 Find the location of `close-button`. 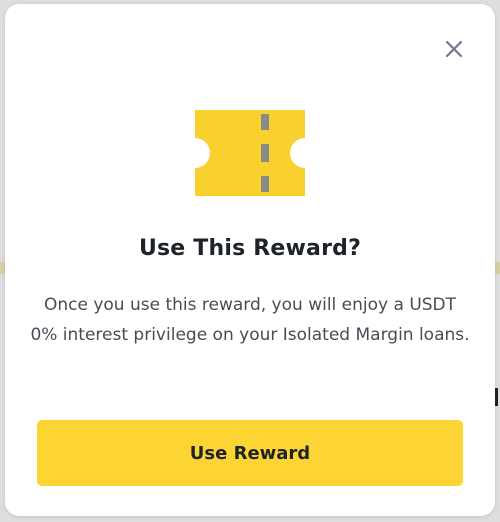

close-button is located at coordinates (454, 49).